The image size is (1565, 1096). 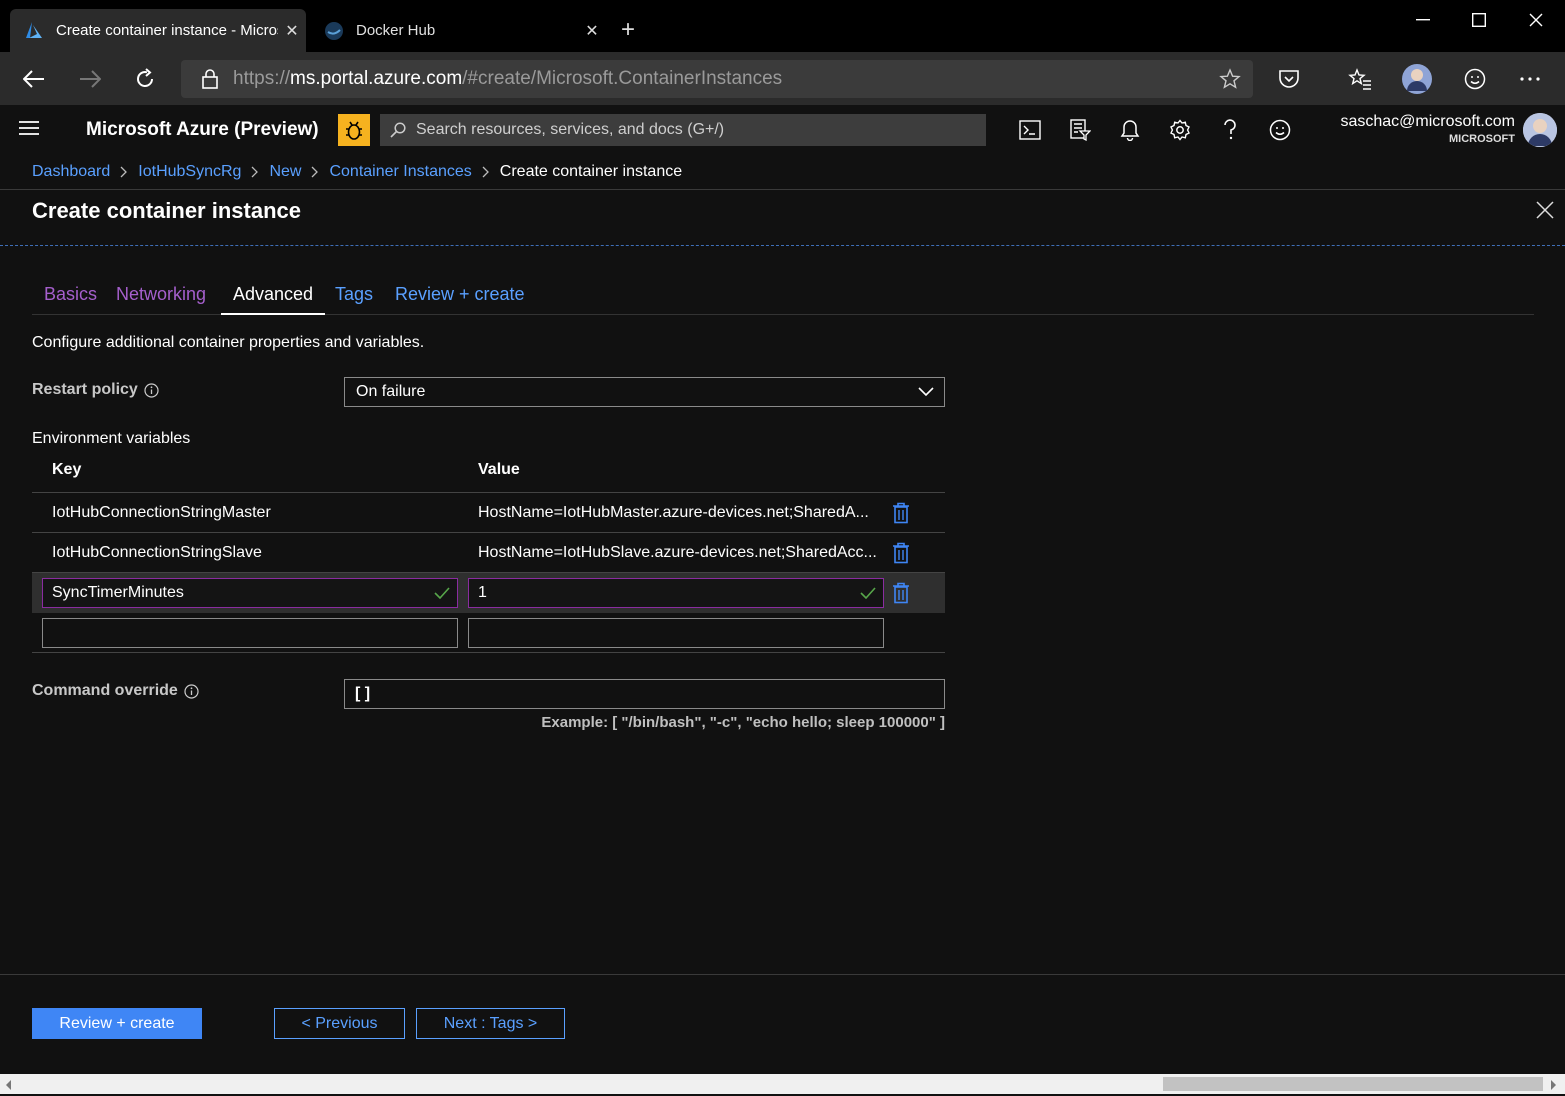 What do you see at coordinates (235, 593) in the screenshot?
I see `env-key-input` at bounding box center [235, 593].